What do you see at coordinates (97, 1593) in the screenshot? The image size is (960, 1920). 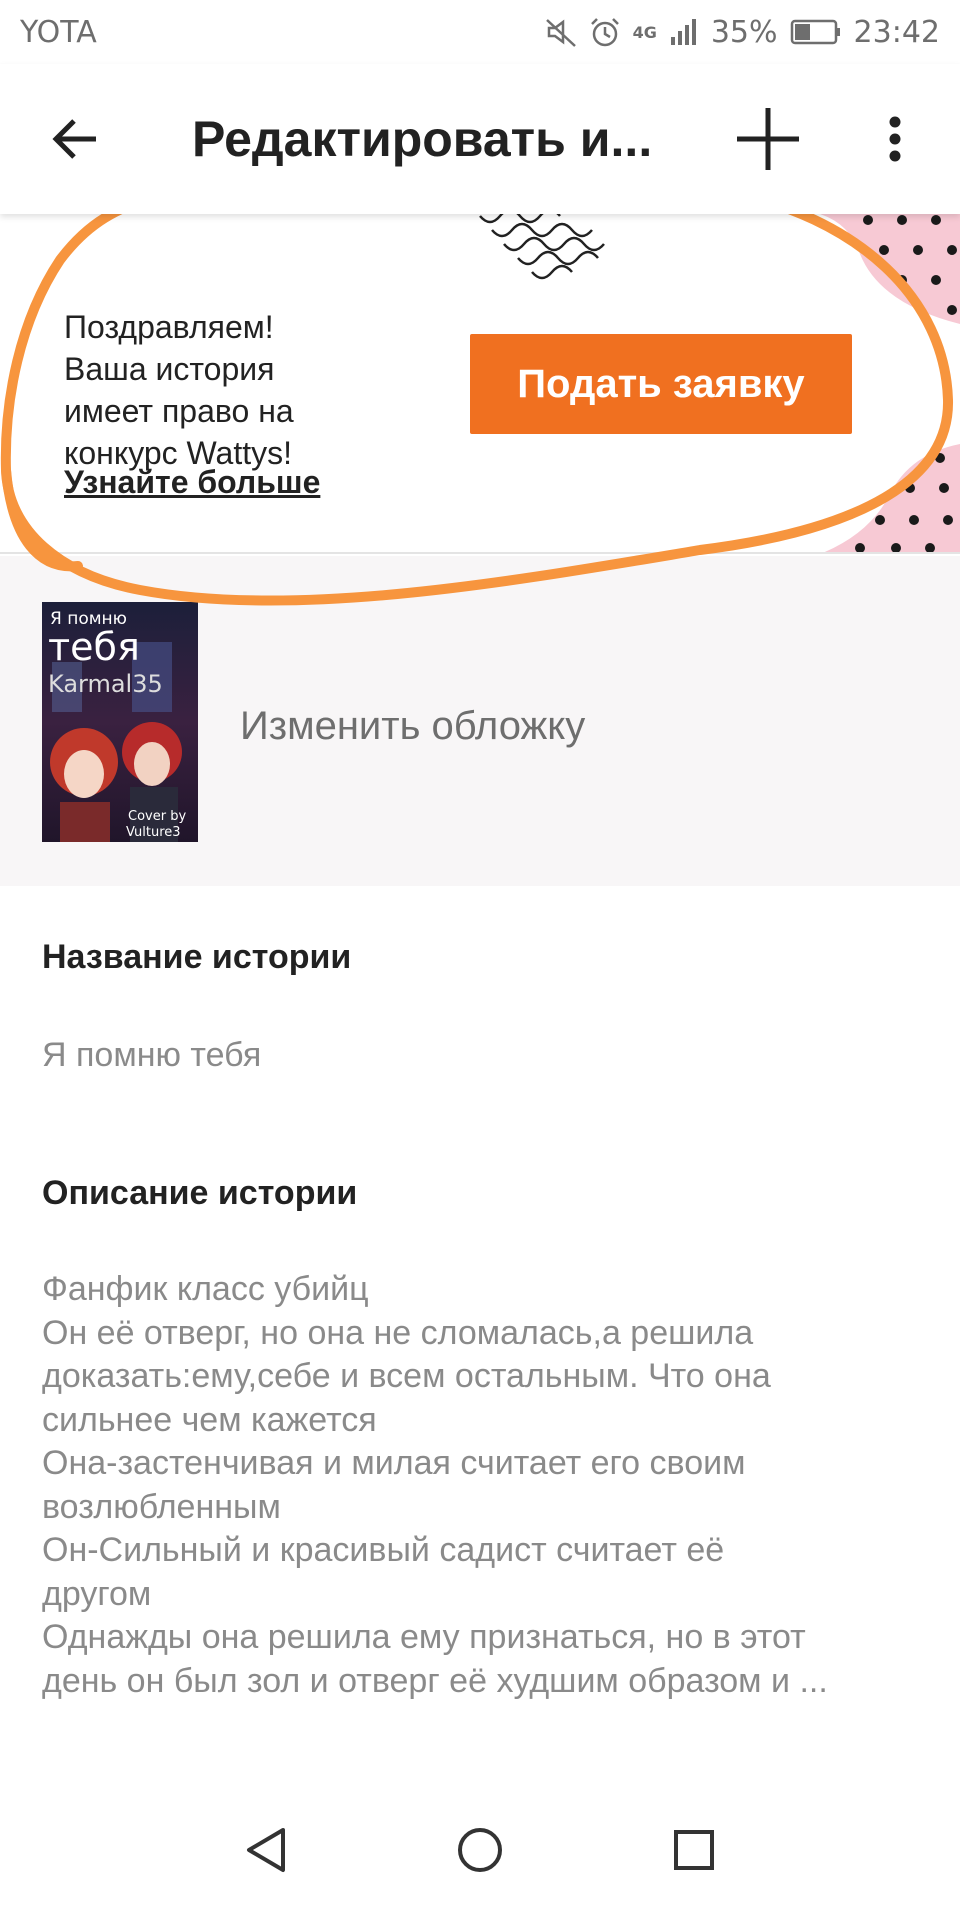 I see `description-line: другом` at bounding box center [97, 1593].